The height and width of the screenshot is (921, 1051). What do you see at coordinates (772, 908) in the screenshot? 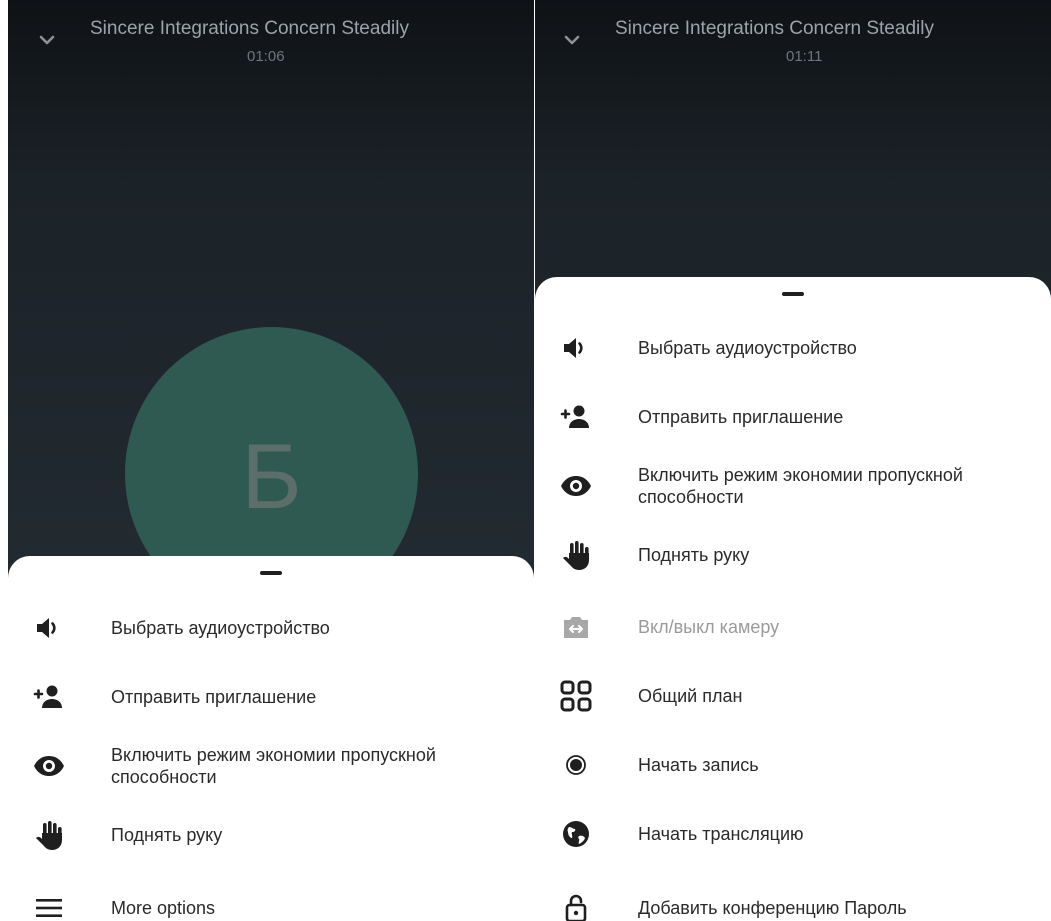
I see `menu-item-label: Добавить конференцию Пароль` at bounding box center [772, 908].